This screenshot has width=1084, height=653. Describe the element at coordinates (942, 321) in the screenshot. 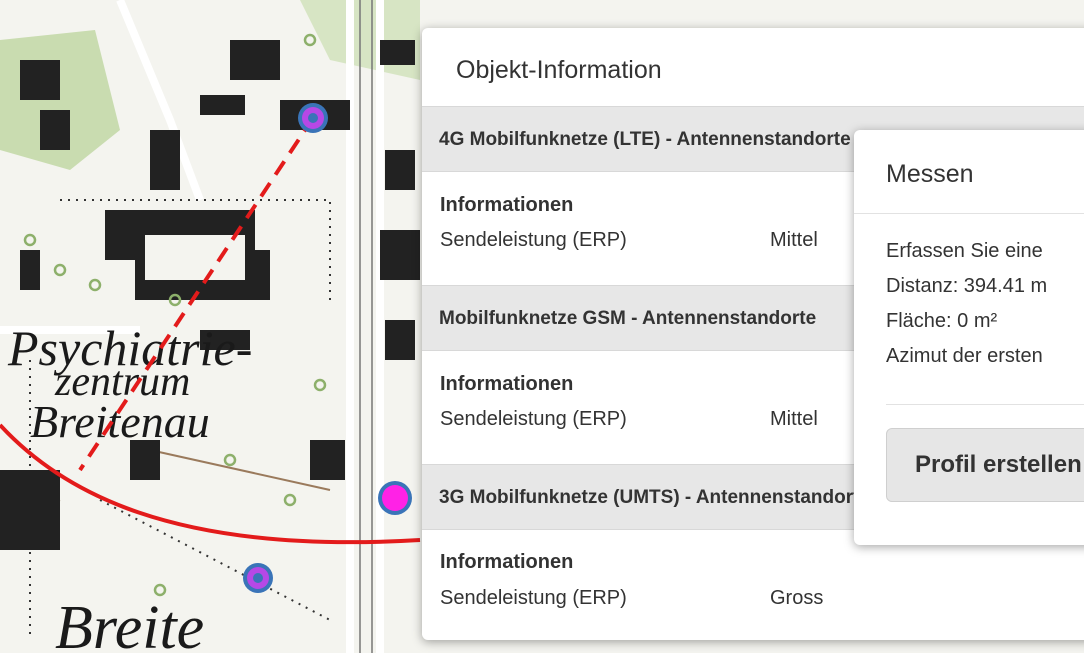

I see `area-value: Fläche: 0 m²` at that location.